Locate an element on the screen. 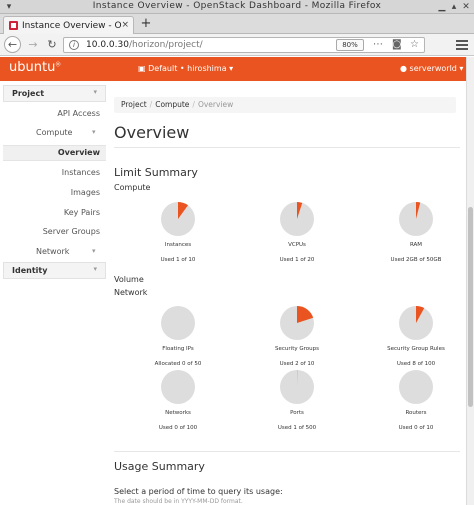 The height and width of the screenshot is (505, 474). sidebar-item-images: Images is located at coordinates (85, 192).